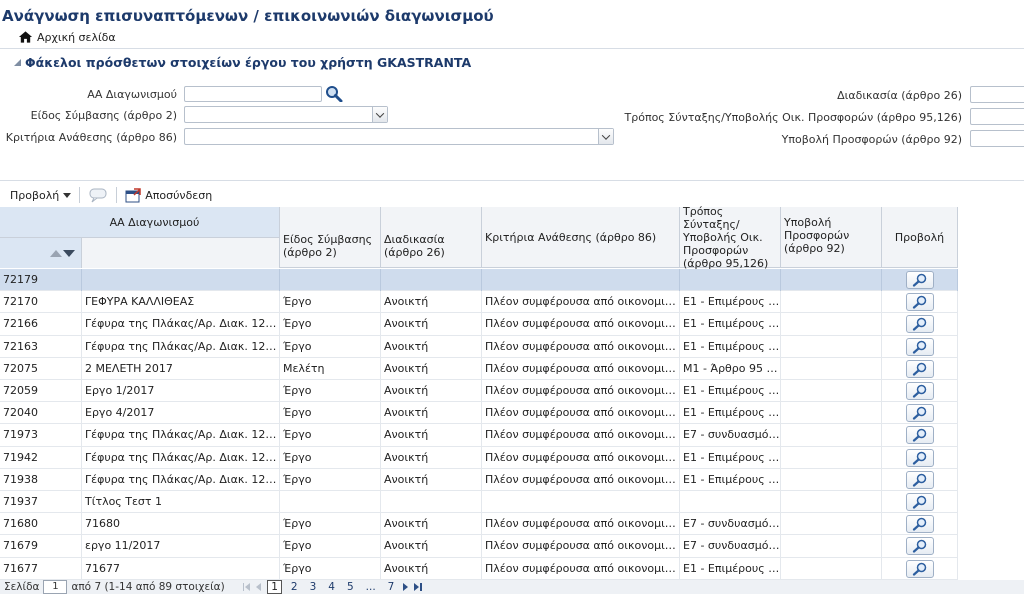 This screenshot has height=594, width=1024. What do you see at coordinates (334, 93) in the screenshot?
I see `search-icon` at bounding box center [334, 93].